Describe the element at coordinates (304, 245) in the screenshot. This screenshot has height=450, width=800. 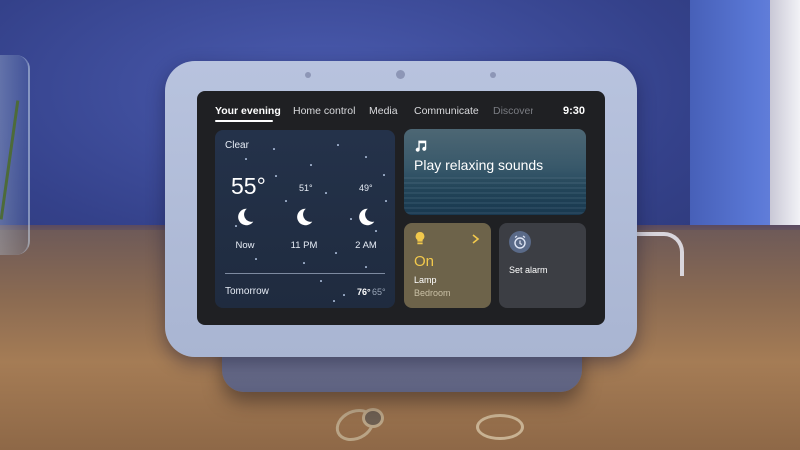
I see `forecast-label-11pm: 11 PM` at that location.